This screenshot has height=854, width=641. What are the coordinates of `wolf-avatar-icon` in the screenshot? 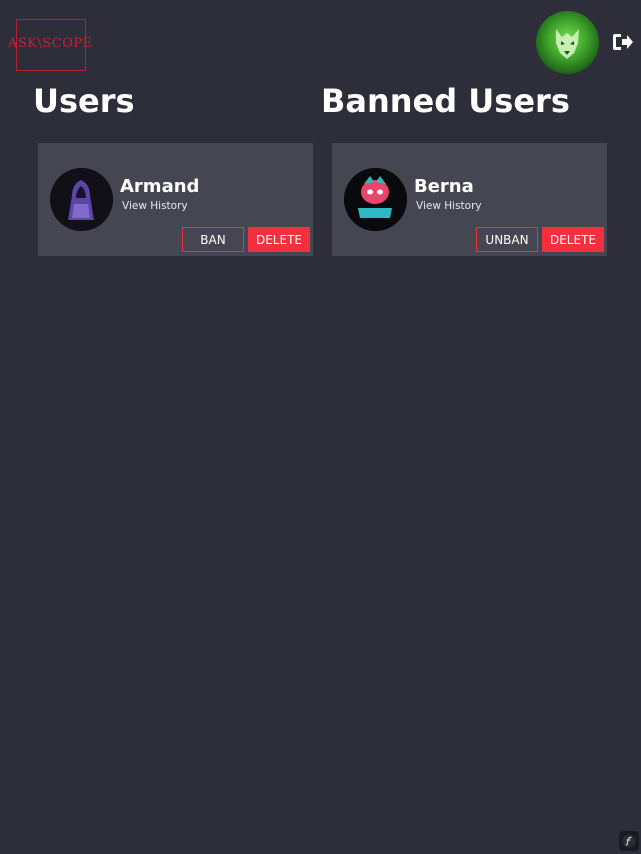 It's located at (567, 44).